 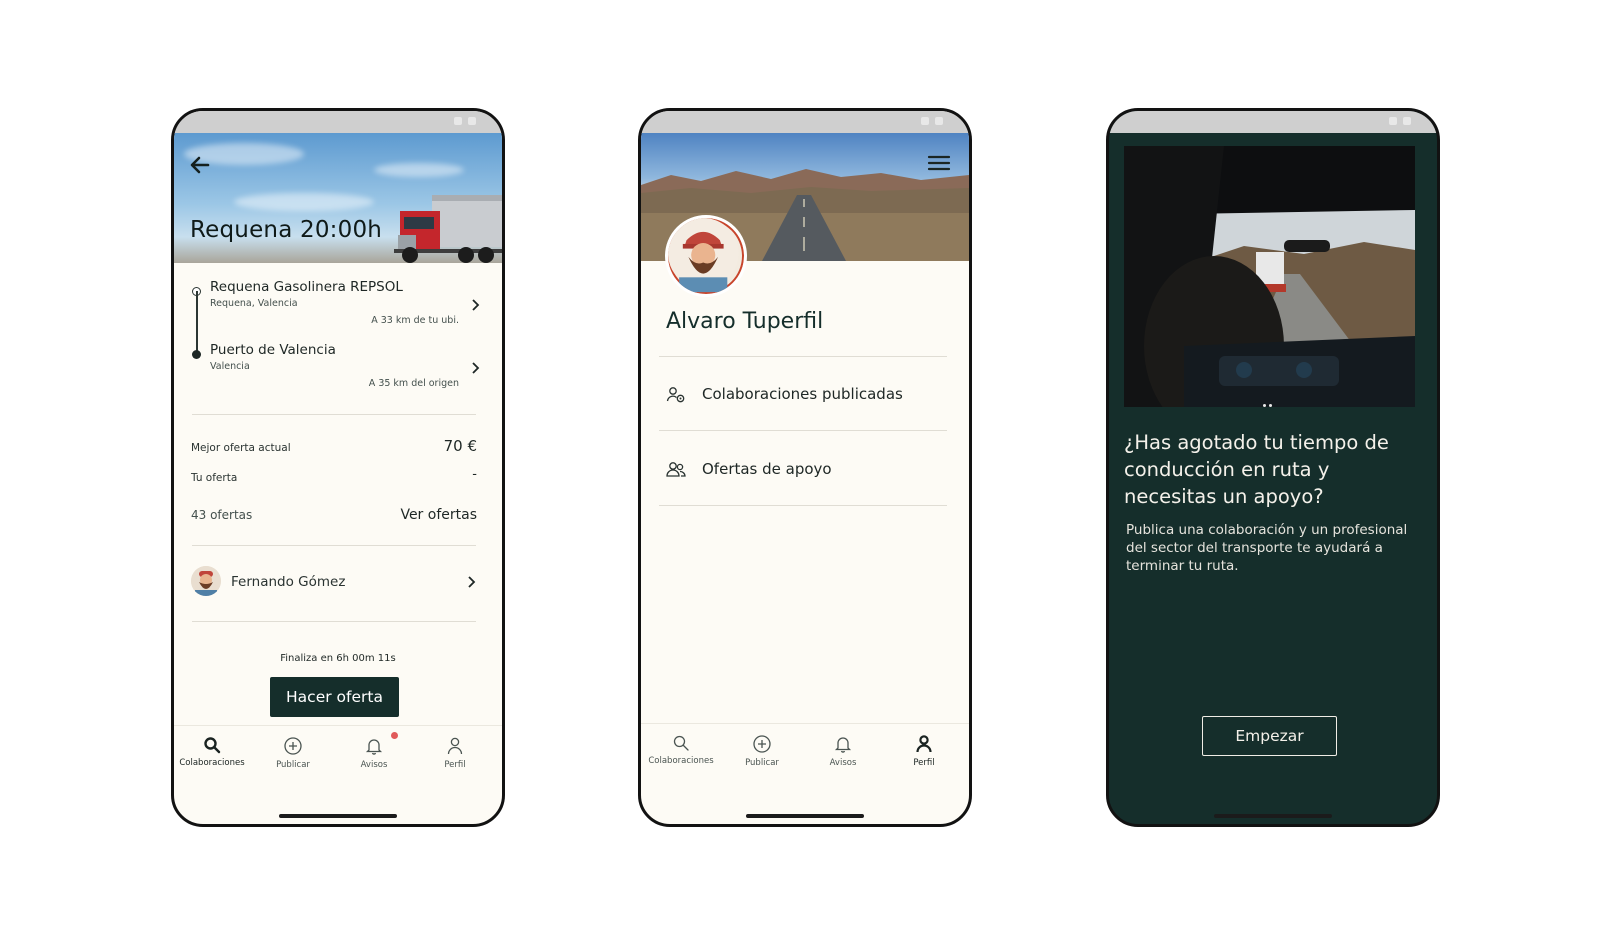 I want to click on trip-hero-image: Requena 20:00h, so click(x=338, y=198).